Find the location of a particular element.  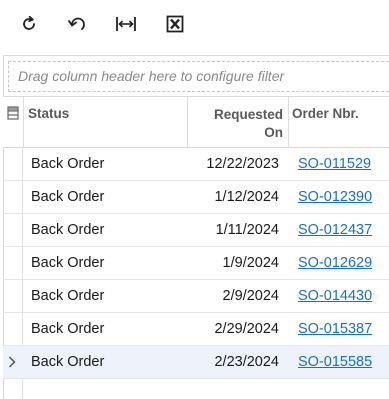

table-row: Back Order 1/12/2024 SO-012390 is located at coordinates (196, 197).